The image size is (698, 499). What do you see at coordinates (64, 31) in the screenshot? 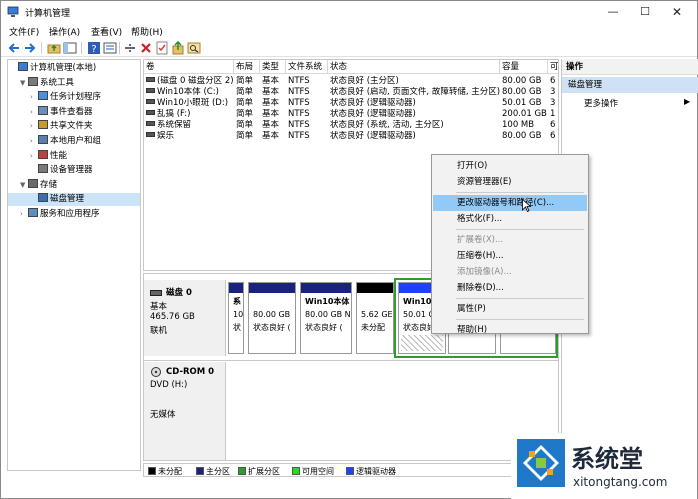
I see `menu-action: 操作(A)` at bounding box center [64, 31].